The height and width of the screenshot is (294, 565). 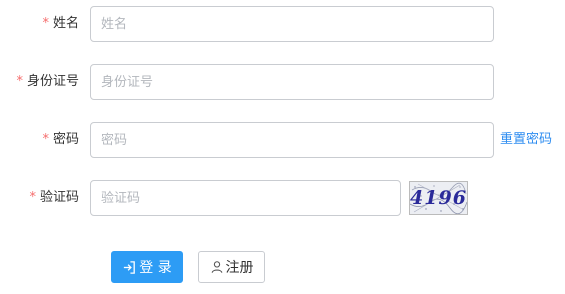 I want to click on password-label: * 密码, so click(x=60, y=140).